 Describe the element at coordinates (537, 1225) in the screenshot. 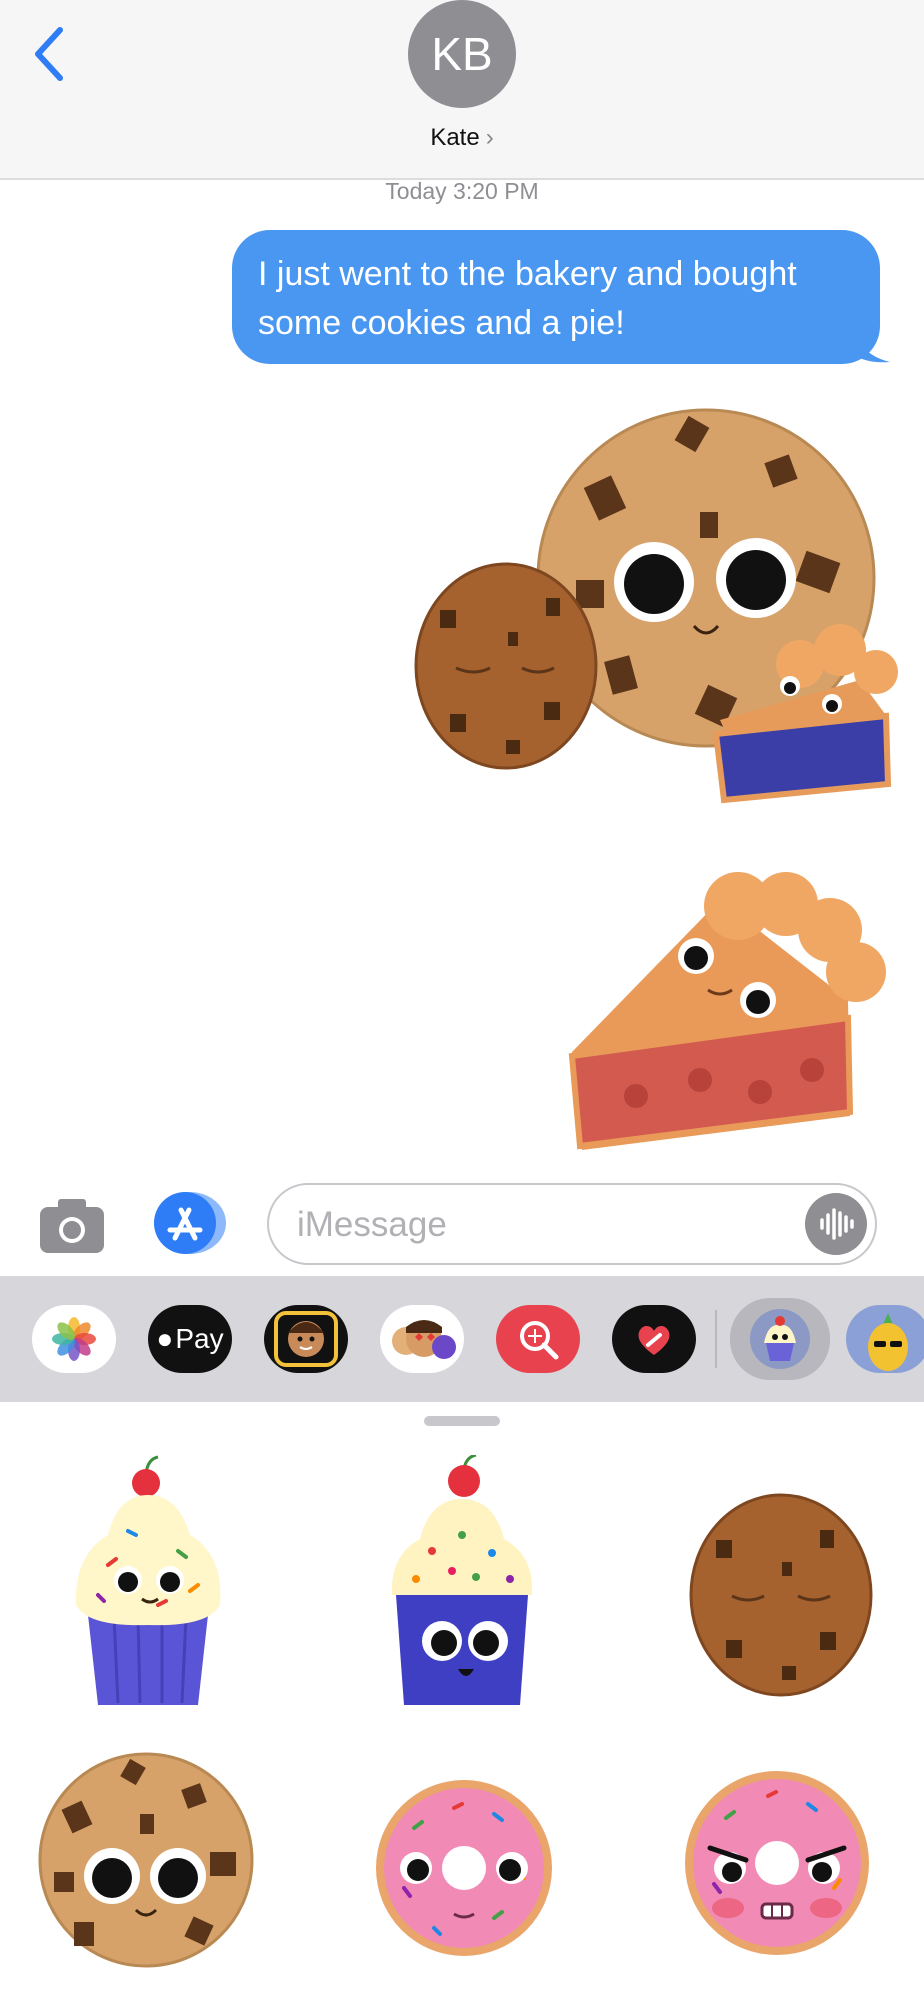

I see `message-input` at that location.